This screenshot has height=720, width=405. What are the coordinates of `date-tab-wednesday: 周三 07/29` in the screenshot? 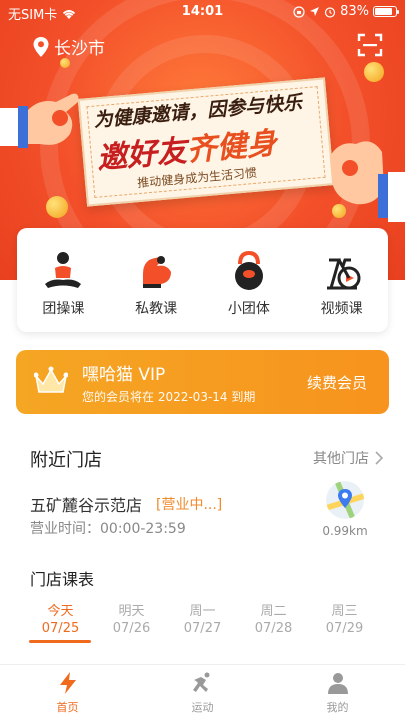 It's located at (344, 620).